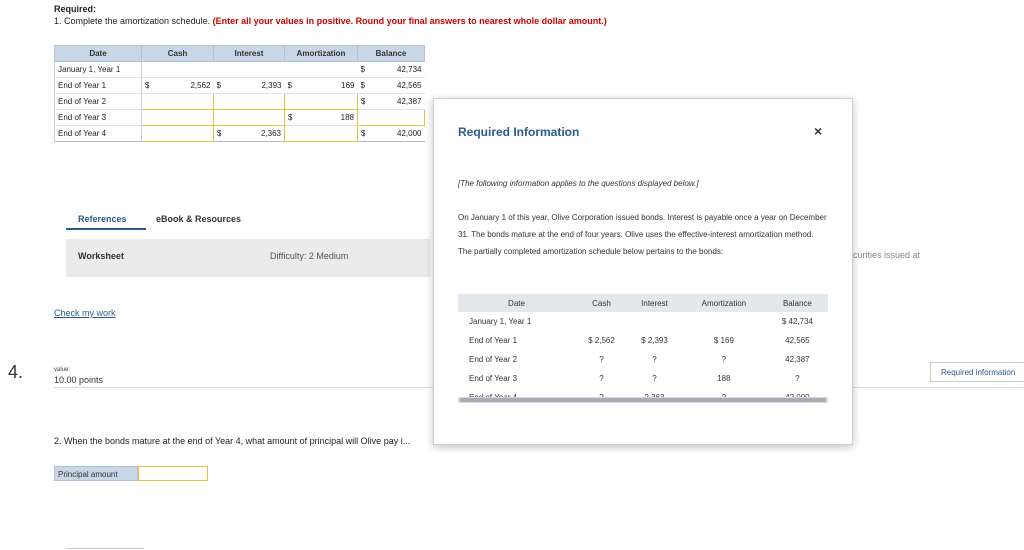 This screenshot has height=550, width=1024. Describe the element at coordinates (391, 85) in the screenshot. I see `balance-cell: $42,565` at that location.